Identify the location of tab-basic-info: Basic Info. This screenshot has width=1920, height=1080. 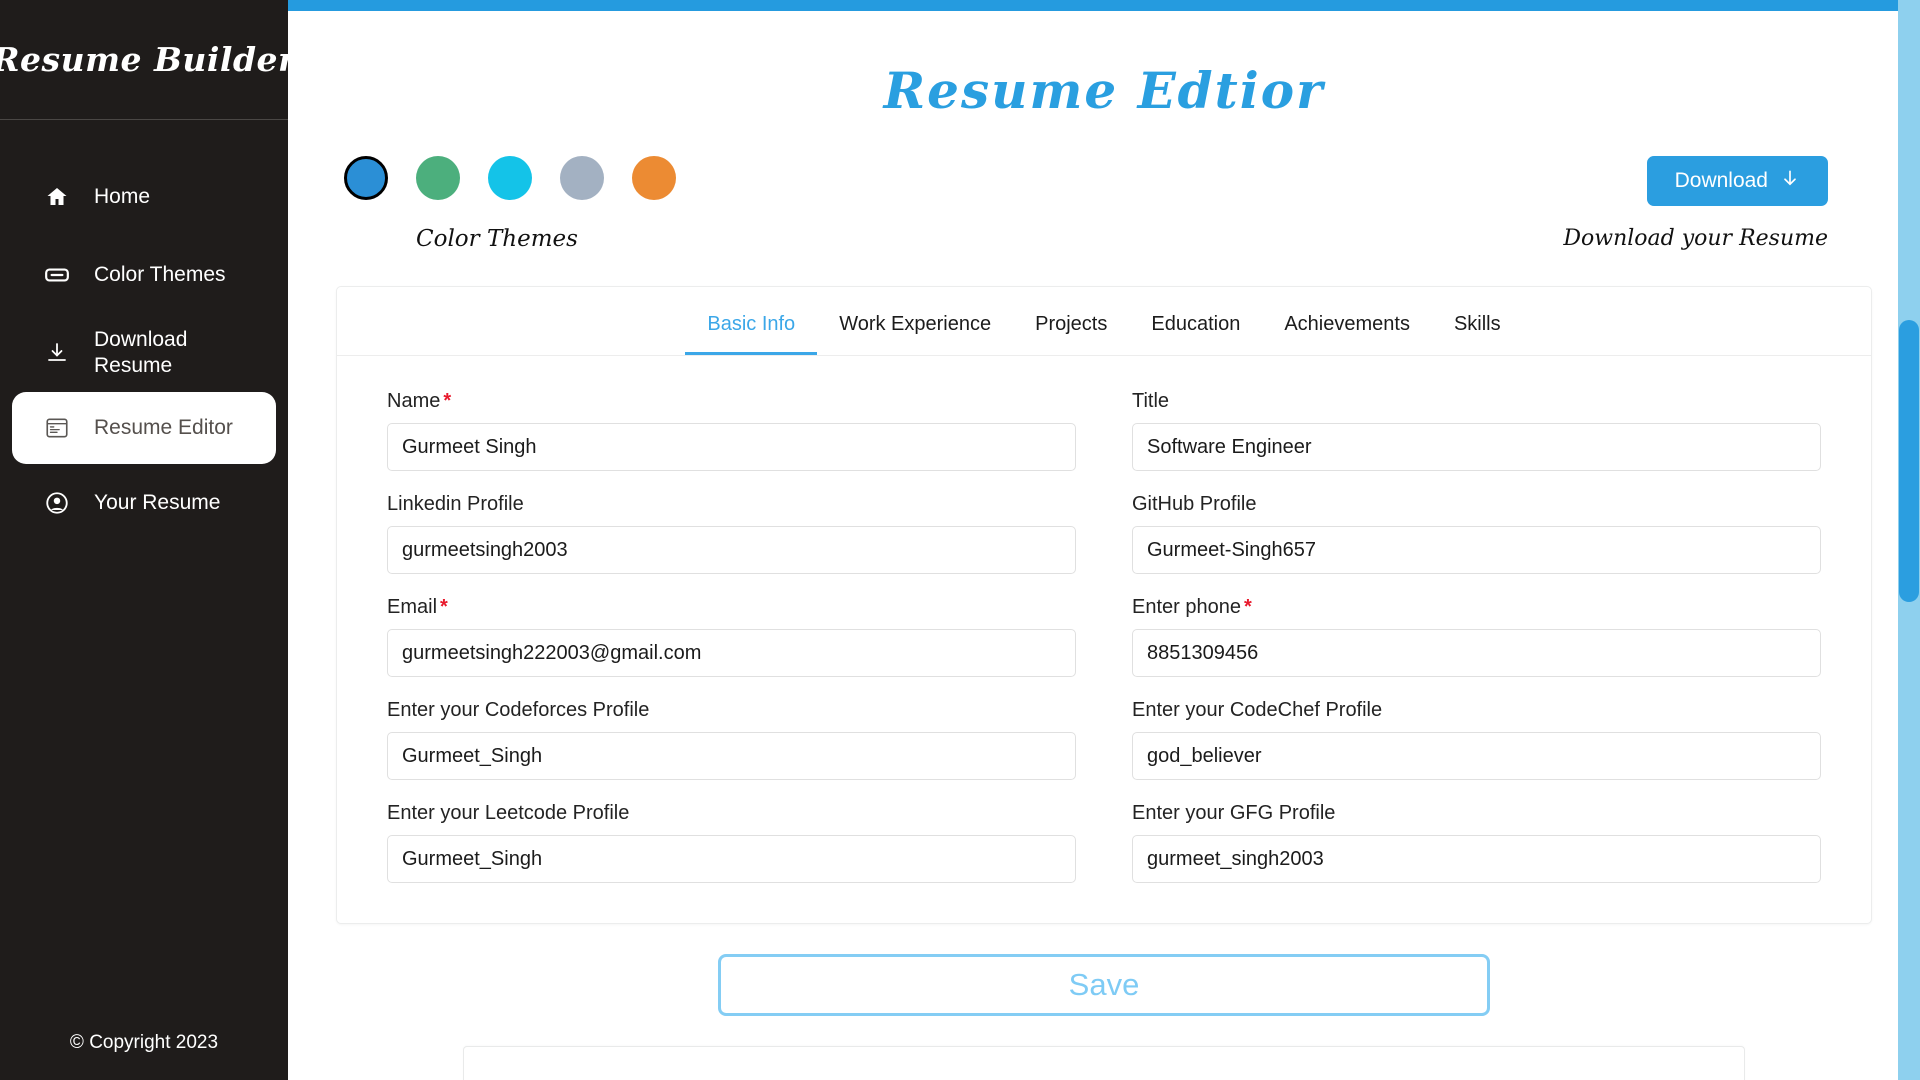
(751, 325).